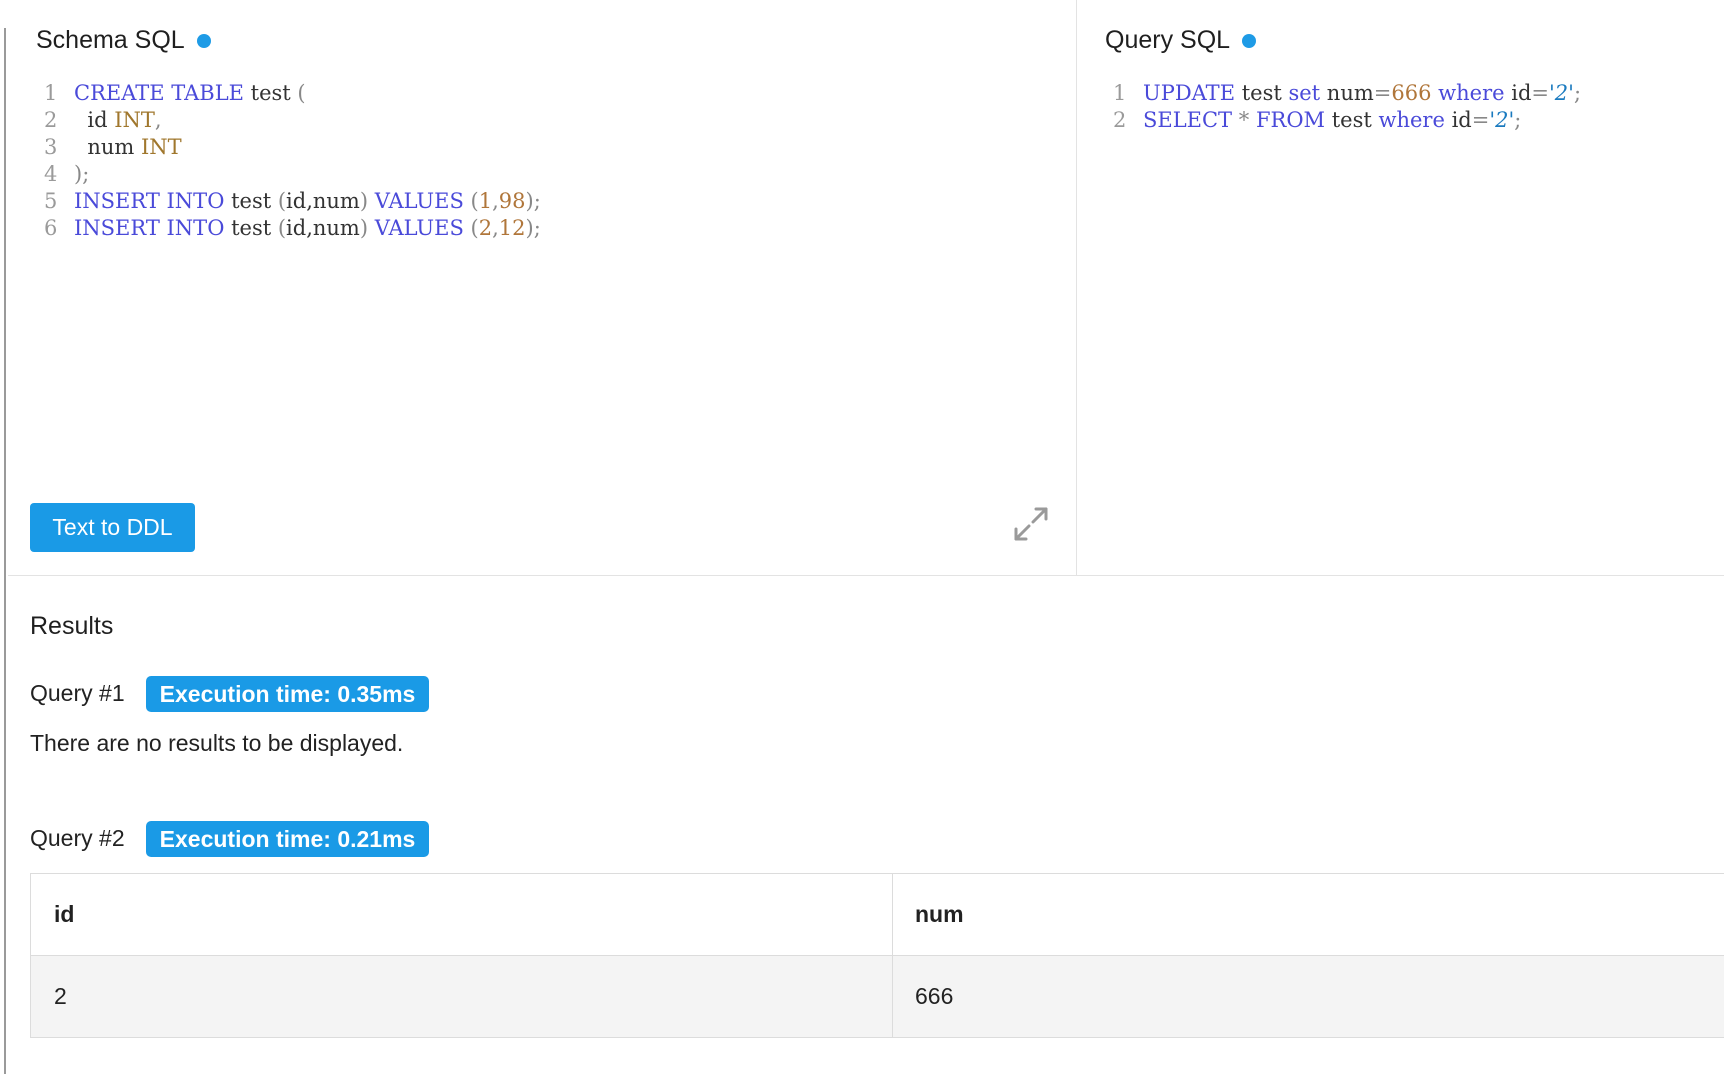 Image resolution: width=1724 pixels, height=1074 pixels. I want to click on code-token: 98, so click(512, 201).